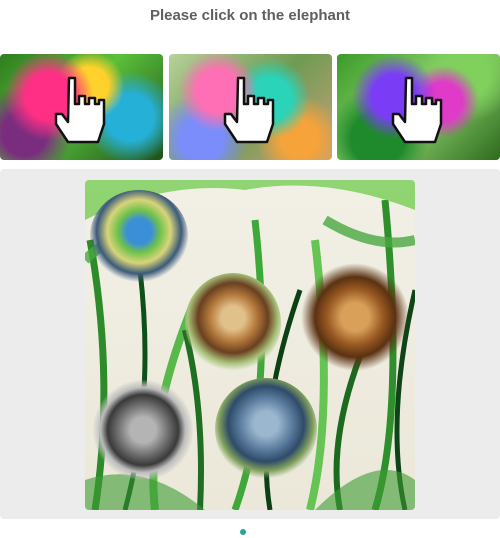  Describe the element at coordinates (233, 323) in the screenshot. I see `animal-lion` at that location.